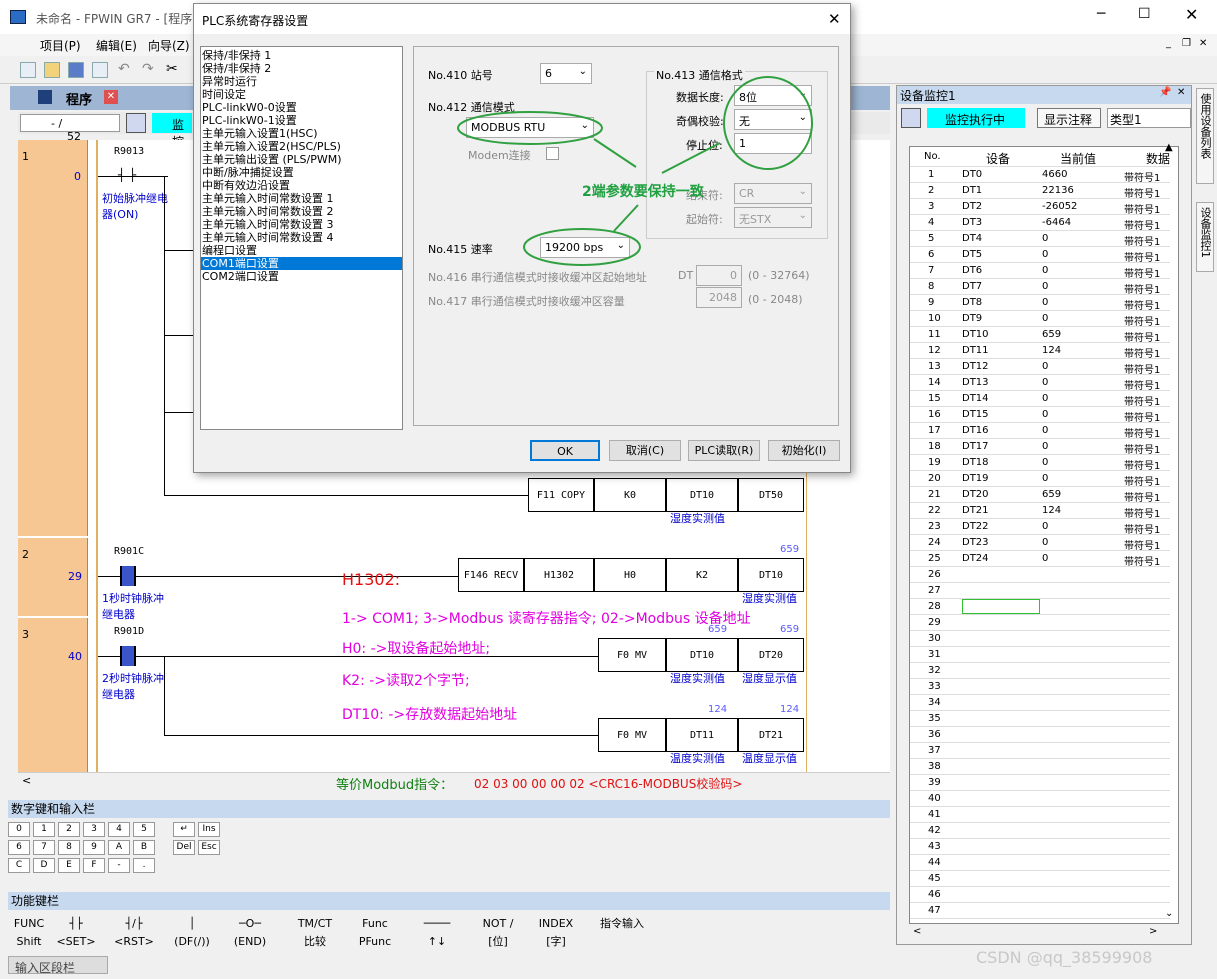 This screenshot has height=979, width=1217. What do you see at coordinates (301, 237) in the screenshot?
I see `register-category-item: 主单元输入时间常数设置 4` at bounding box center [301, 237].